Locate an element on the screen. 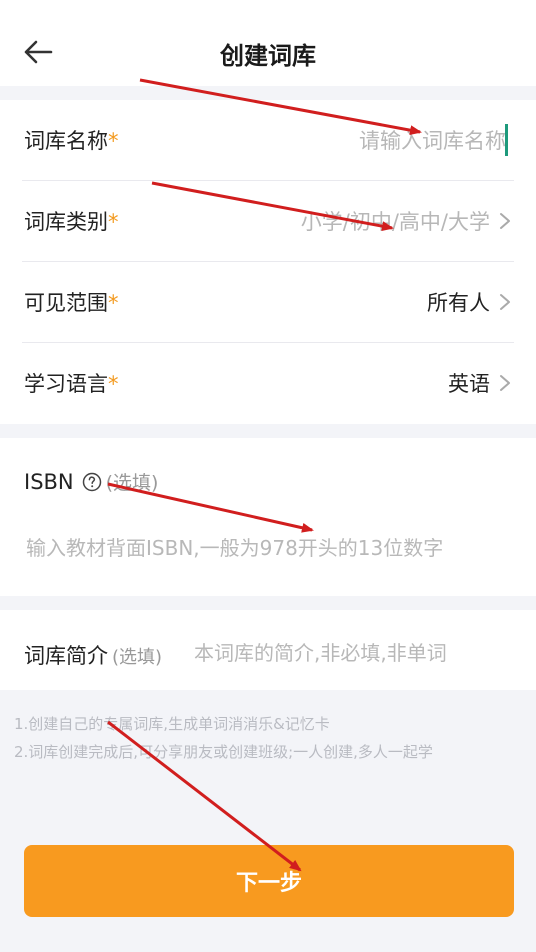 This screenshot has height=952, width=536. category-row: 词库类别* 小学/初中/高中/大学 is located at coordinates (268, 221).